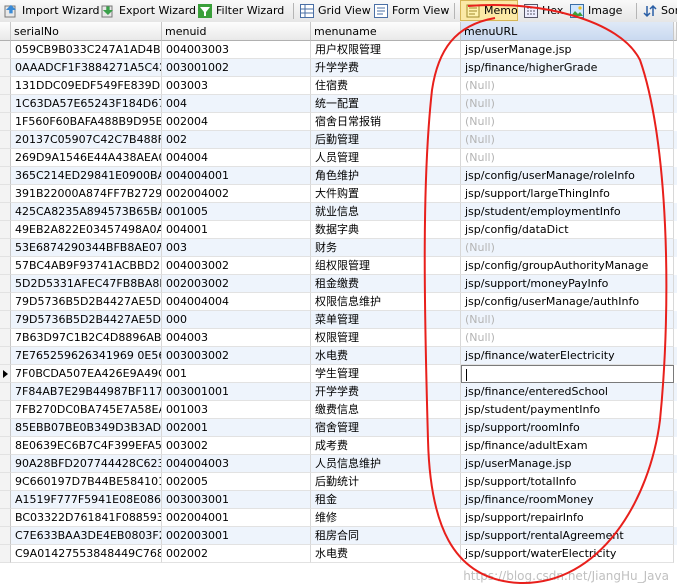 The height and width of the screenshot is (585, 677). Describe the element at coordinates (386, 464) in the screenshot. I see `cell-menuname: 人员信息维护` at that location.